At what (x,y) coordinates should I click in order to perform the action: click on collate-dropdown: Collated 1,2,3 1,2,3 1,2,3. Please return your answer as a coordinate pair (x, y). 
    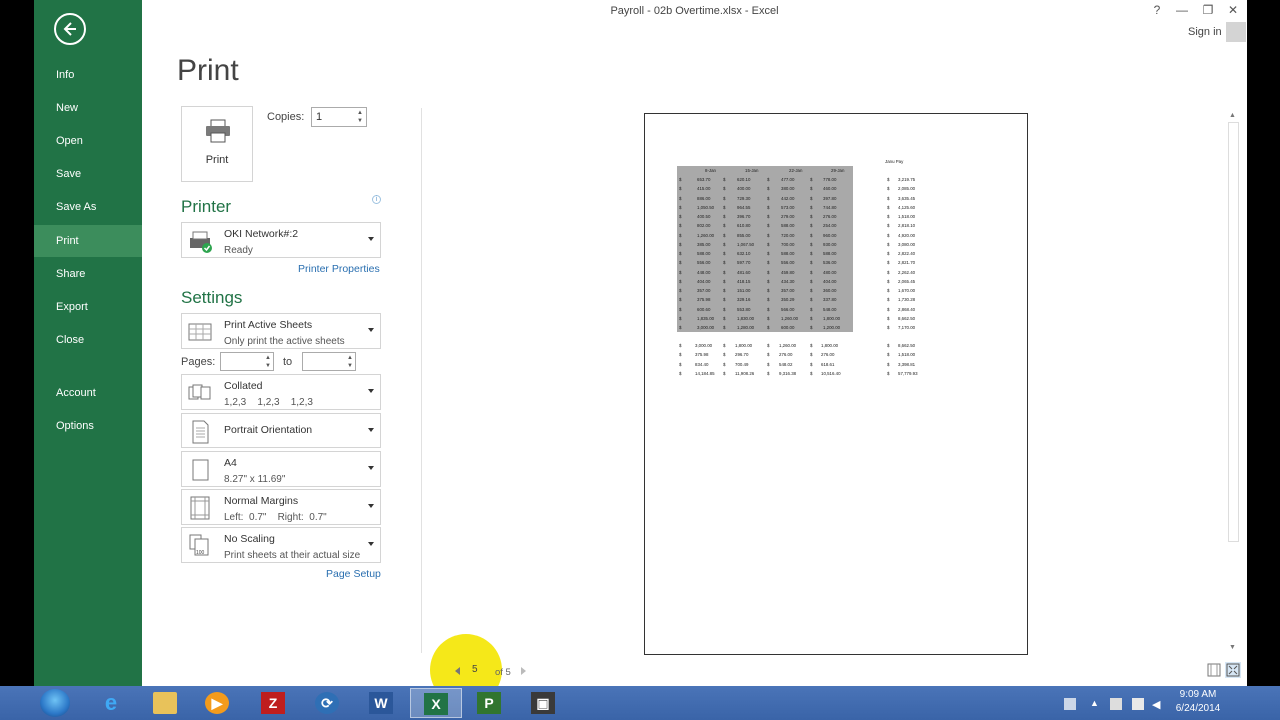
    Looking at the image, I should click on (281, 392).